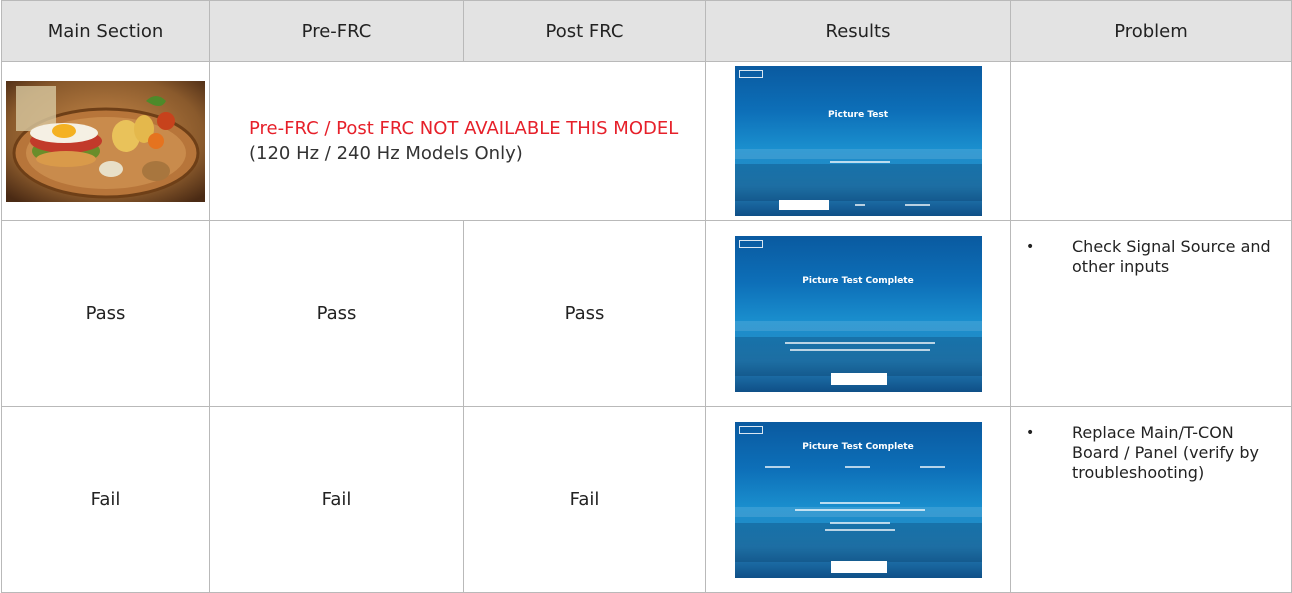  What do you see at coordinates (584, 313) in the screenshot?
I see `post-frc-pass: Pass` at bounding box center [584, 313].